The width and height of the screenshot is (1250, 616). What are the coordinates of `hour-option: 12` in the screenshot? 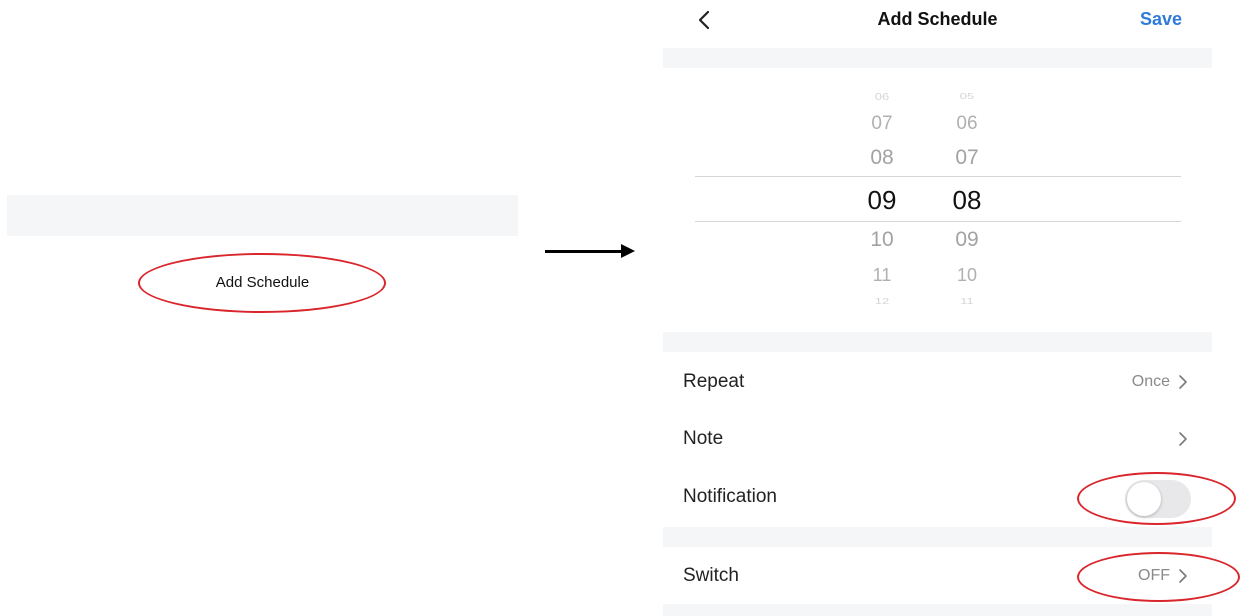 It's located at (882, 301).